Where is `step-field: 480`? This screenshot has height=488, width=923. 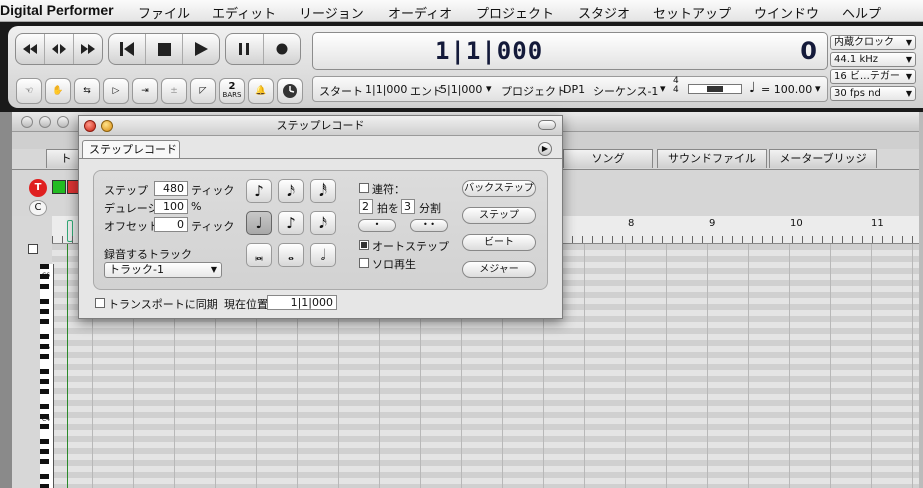 step-field: 480 is located at coordinates (171, 188).